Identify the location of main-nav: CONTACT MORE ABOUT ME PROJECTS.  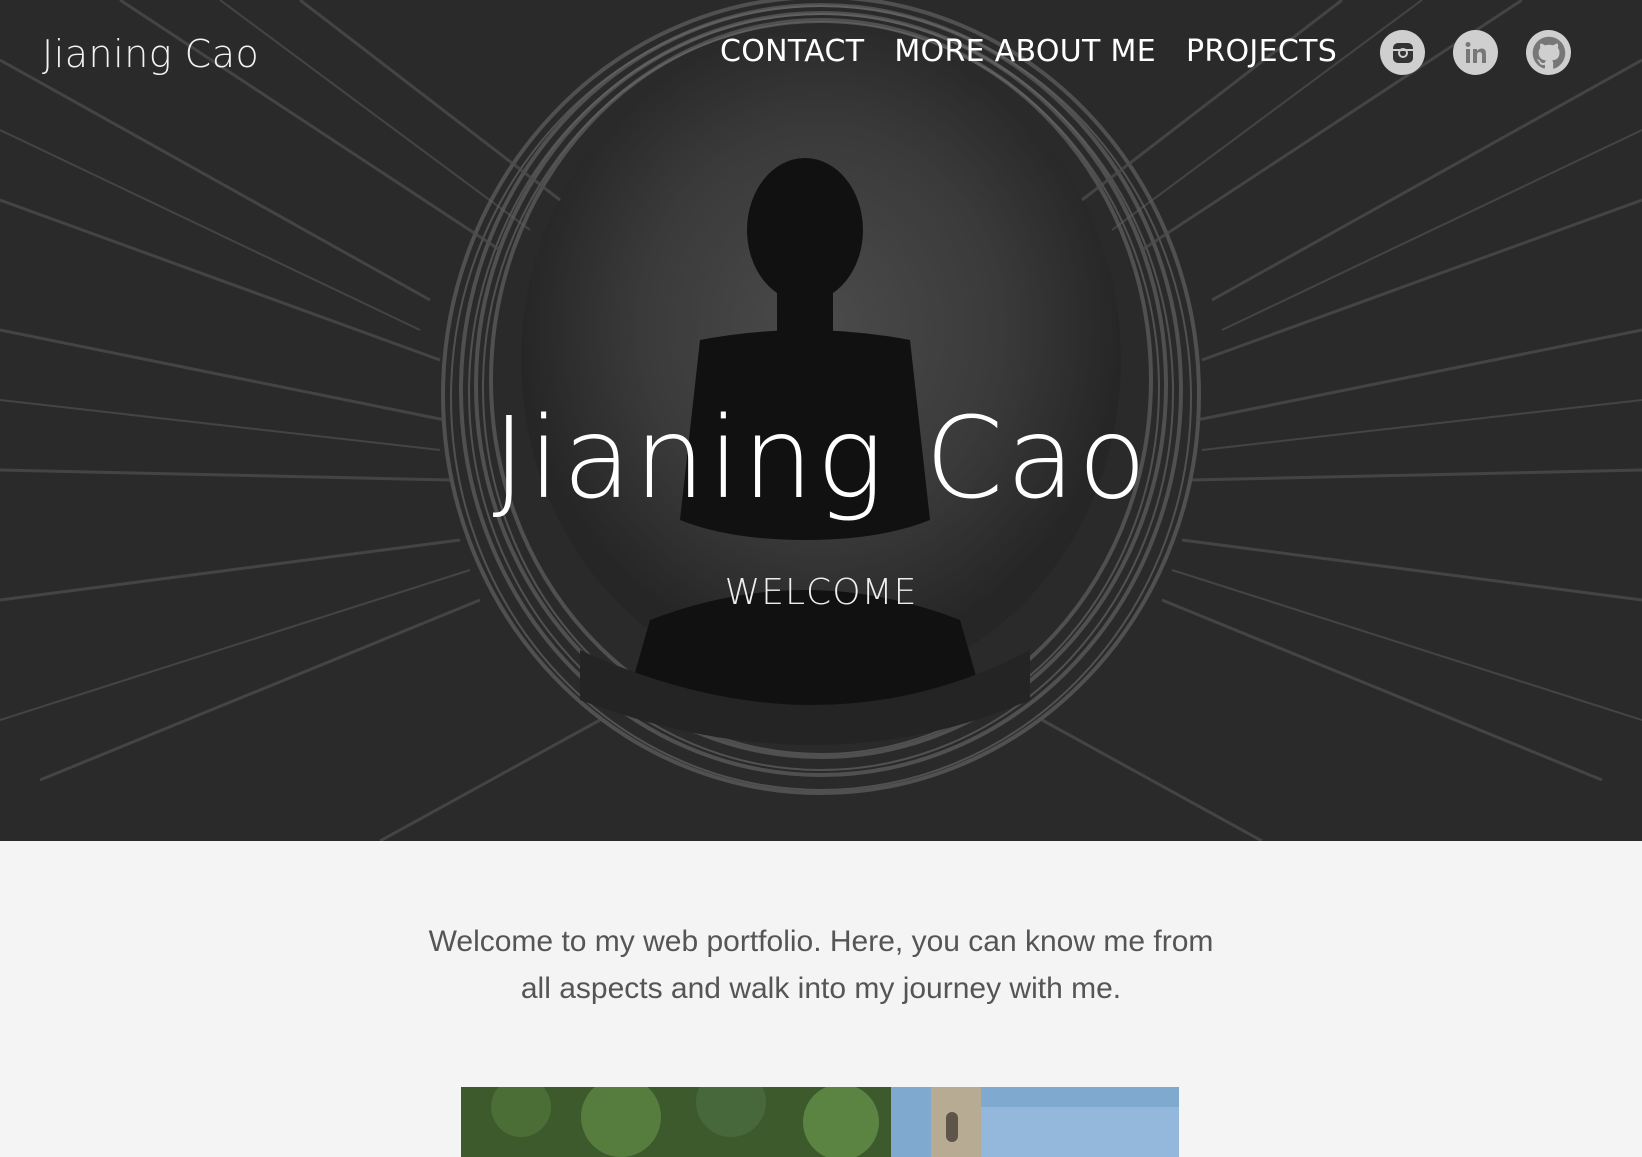
(1028, 51).